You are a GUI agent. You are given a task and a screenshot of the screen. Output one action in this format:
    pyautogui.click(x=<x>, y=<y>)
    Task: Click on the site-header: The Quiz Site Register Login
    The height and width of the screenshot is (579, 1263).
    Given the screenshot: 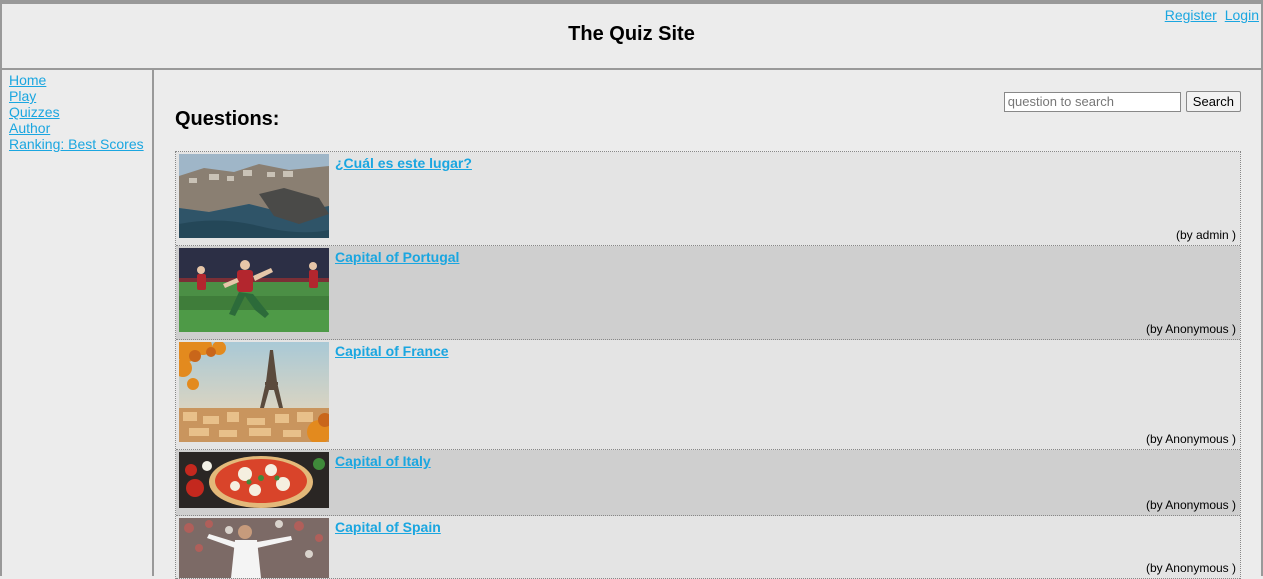 What is the action you would take?
    pyautogui.click(x=631, y=35)
    